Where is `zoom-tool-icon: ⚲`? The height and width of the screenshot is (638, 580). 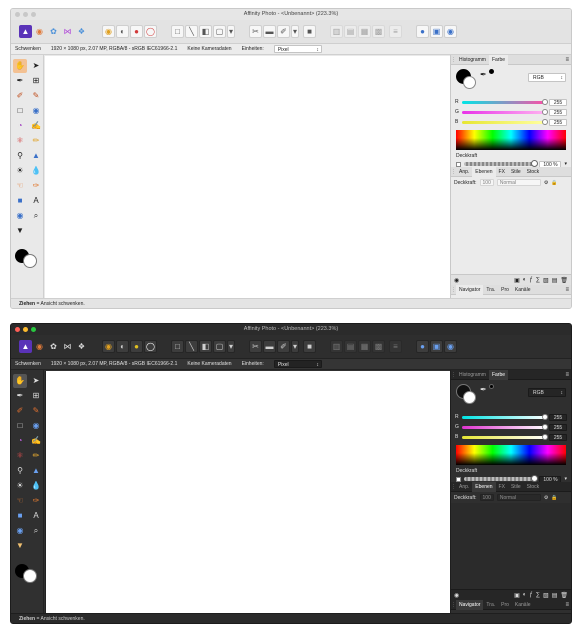 zoom-tool-icon: ⚲ is located at coordinates (20, 471).